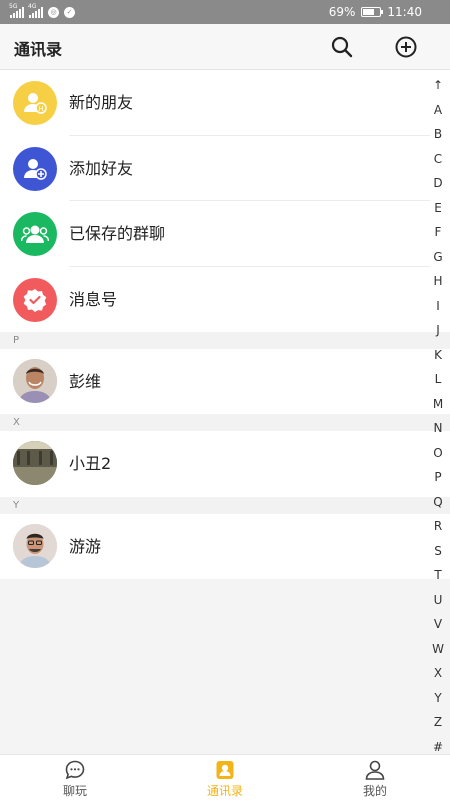  Describe the element at coordinates (225, 12) in the screenshot. I see `status-bar: 5G 4G ◎ ✓ 69% 11:40` at that location.